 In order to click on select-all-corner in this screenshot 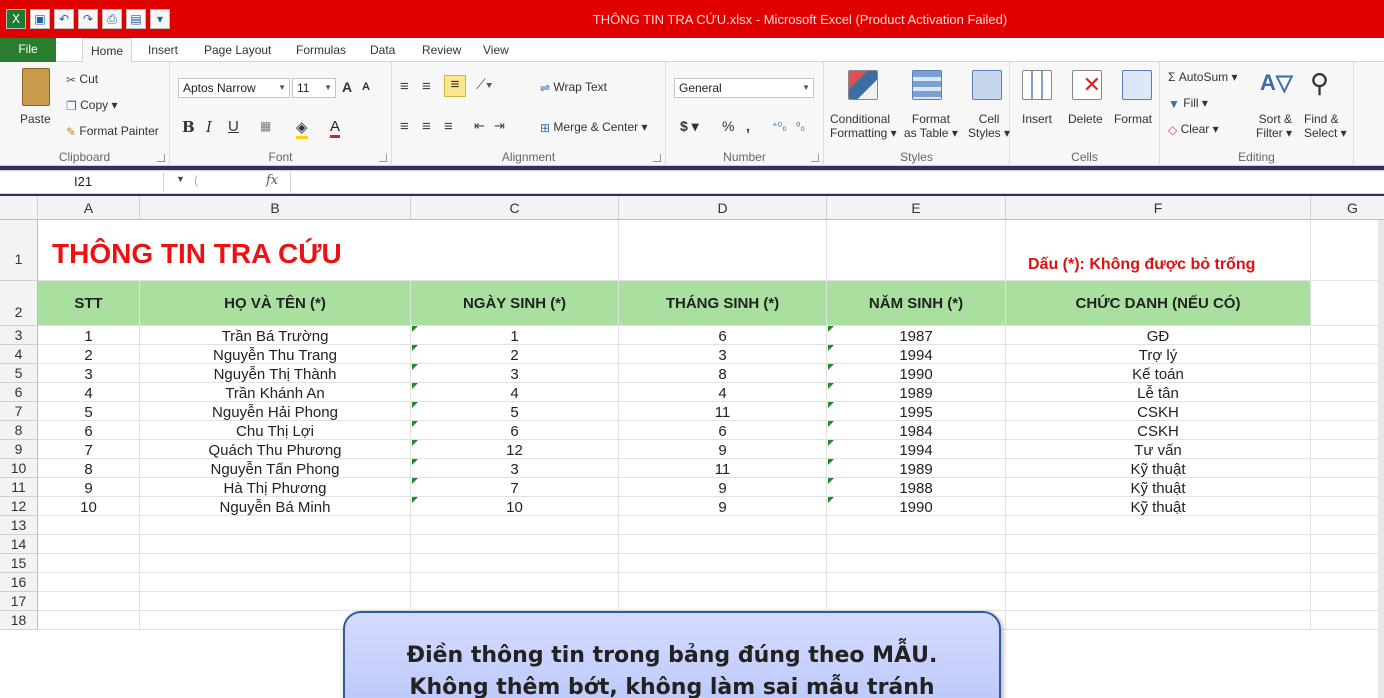, I will do `click(19, 208)`.